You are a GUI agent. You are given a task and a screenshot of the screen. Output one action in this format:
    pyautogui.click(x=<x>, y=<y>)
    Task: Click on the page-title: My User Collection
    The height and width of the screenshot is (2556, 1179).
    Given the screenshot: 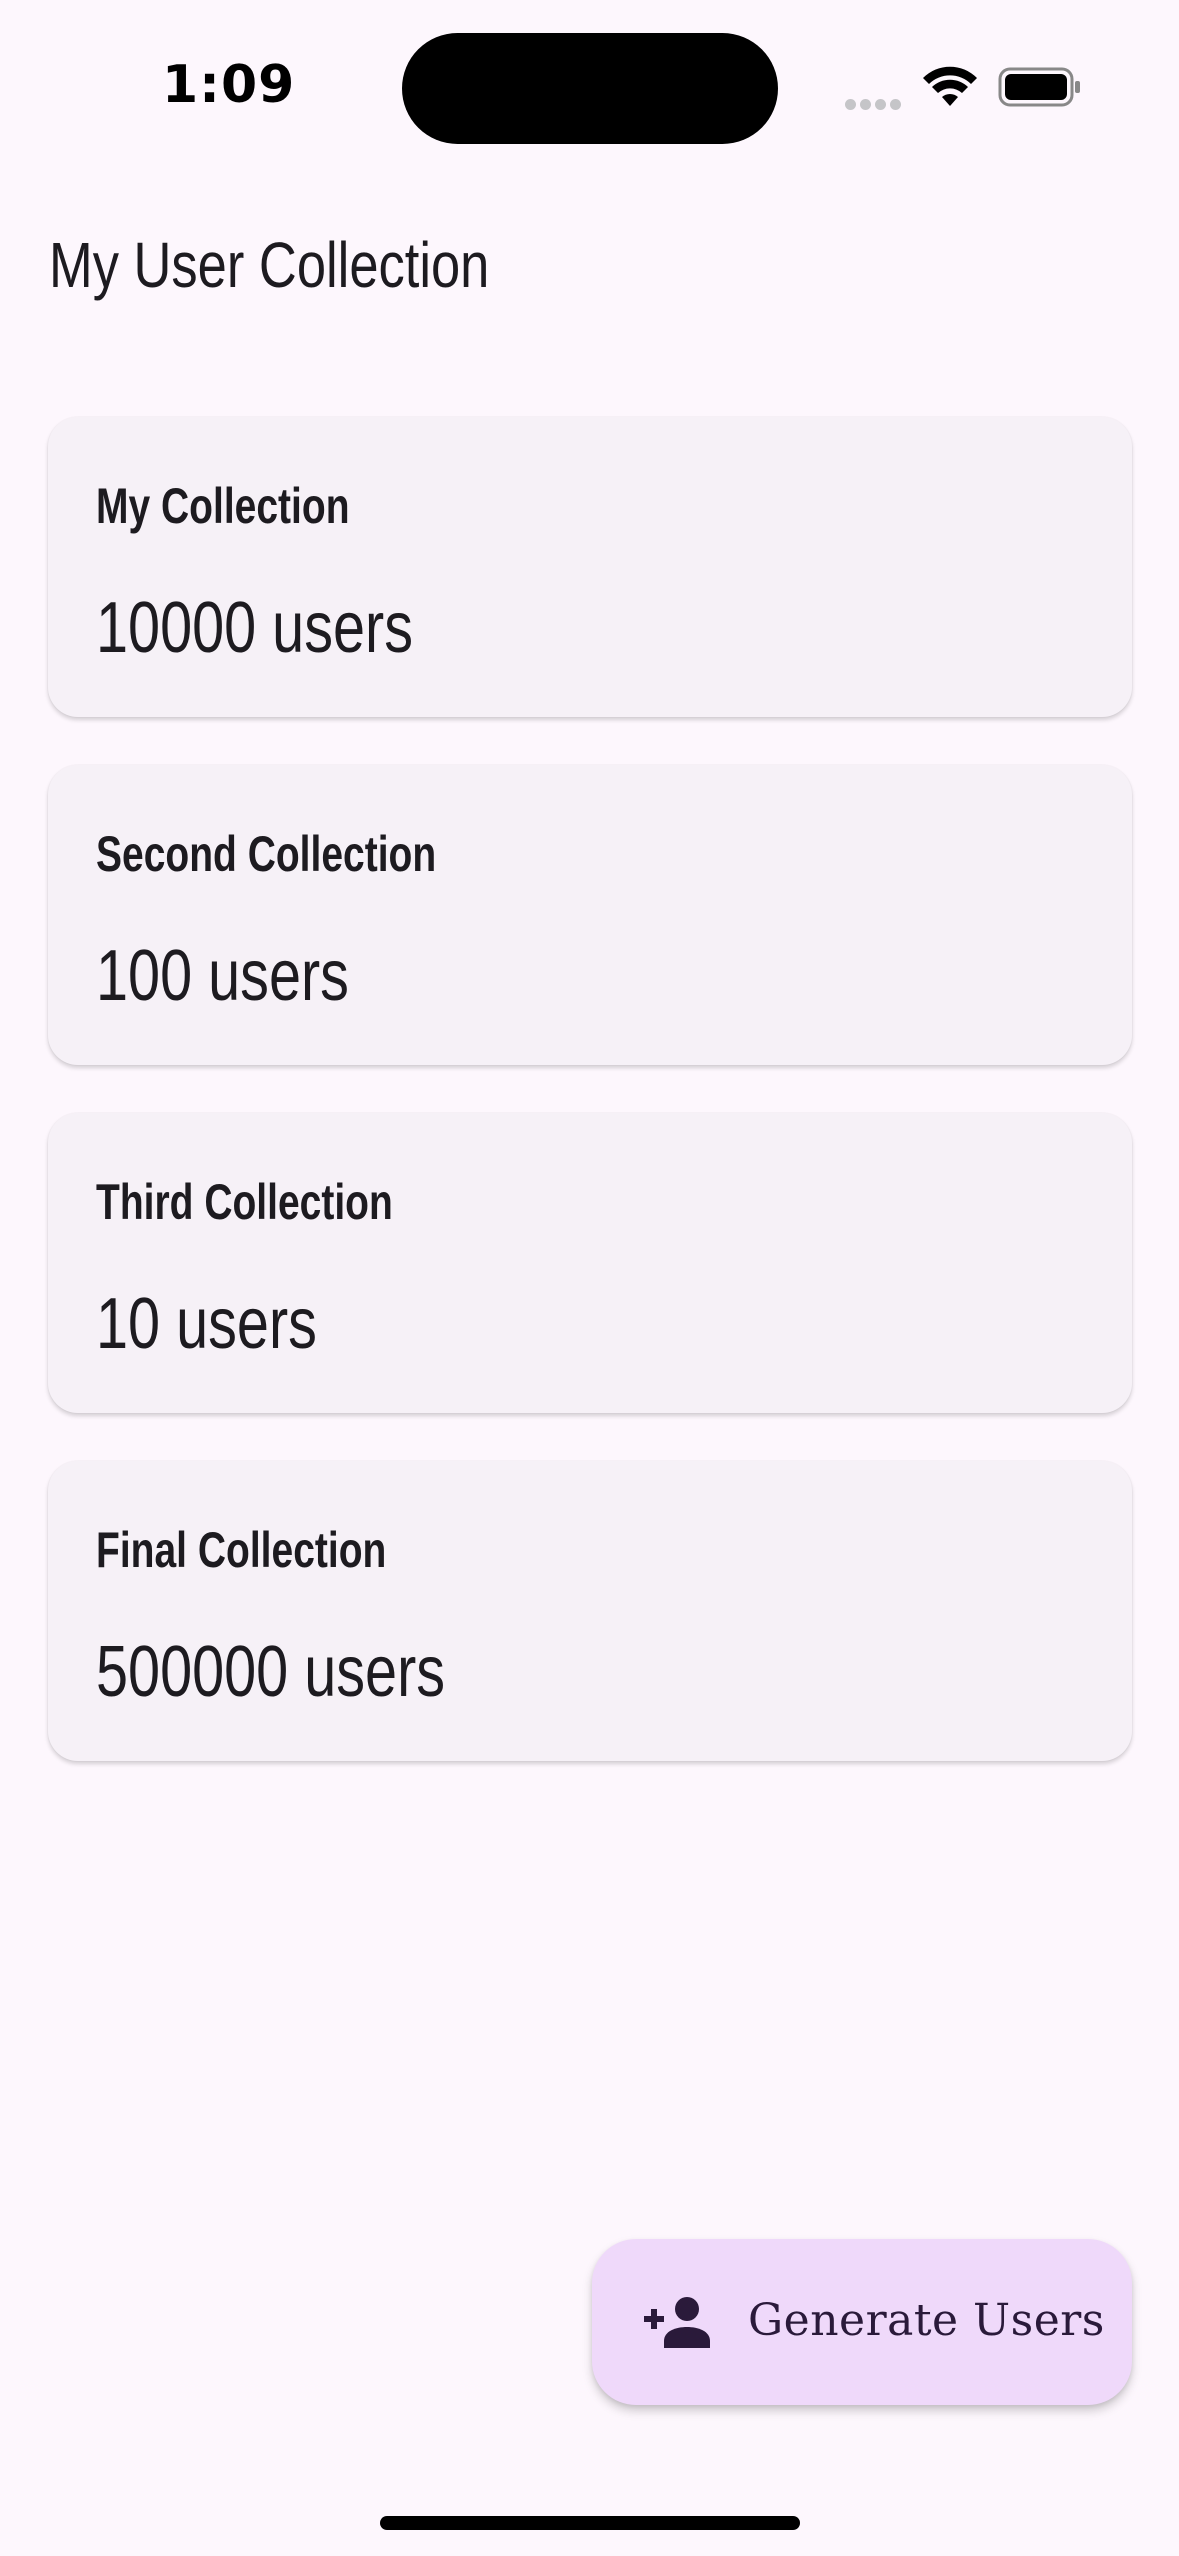 What is the action you would take?
    pyautogui.click(x=269, y=265)
    